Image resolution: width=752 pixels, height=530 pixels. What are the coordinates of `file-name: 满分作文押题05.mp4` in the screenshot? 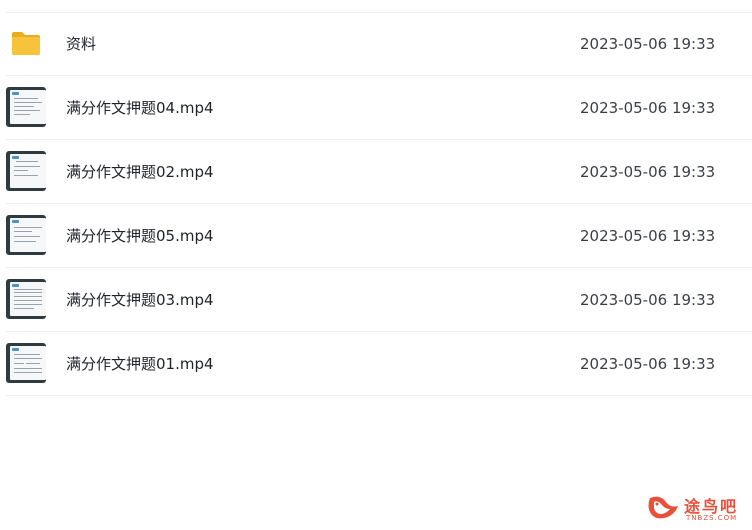 It's located at (140, 236).